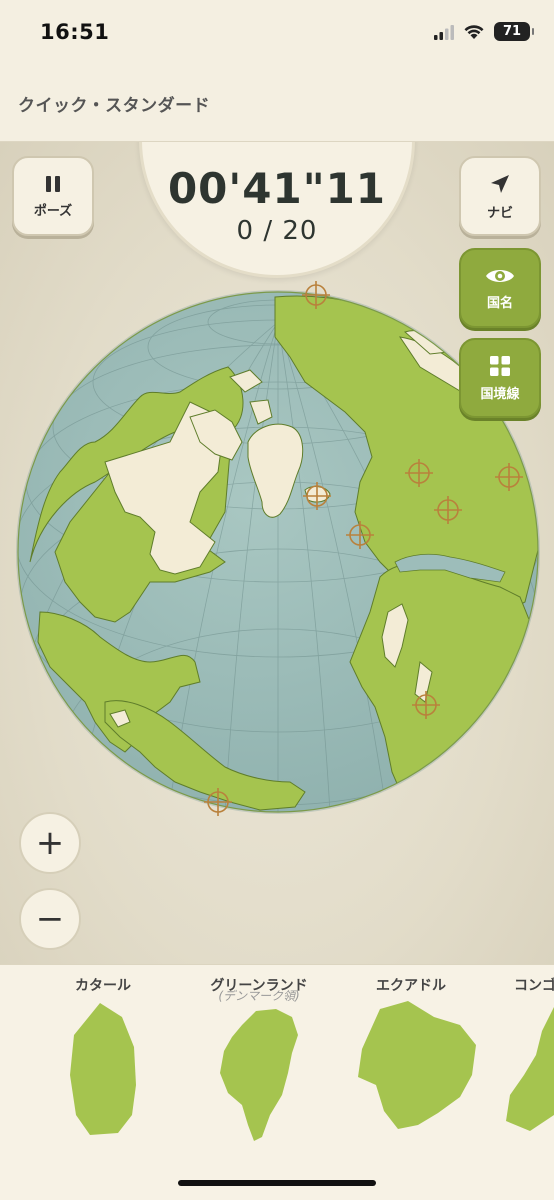 The width and height of the screenshot is (554, 1200). I want to click on home-indicator, so click(277, 1183).